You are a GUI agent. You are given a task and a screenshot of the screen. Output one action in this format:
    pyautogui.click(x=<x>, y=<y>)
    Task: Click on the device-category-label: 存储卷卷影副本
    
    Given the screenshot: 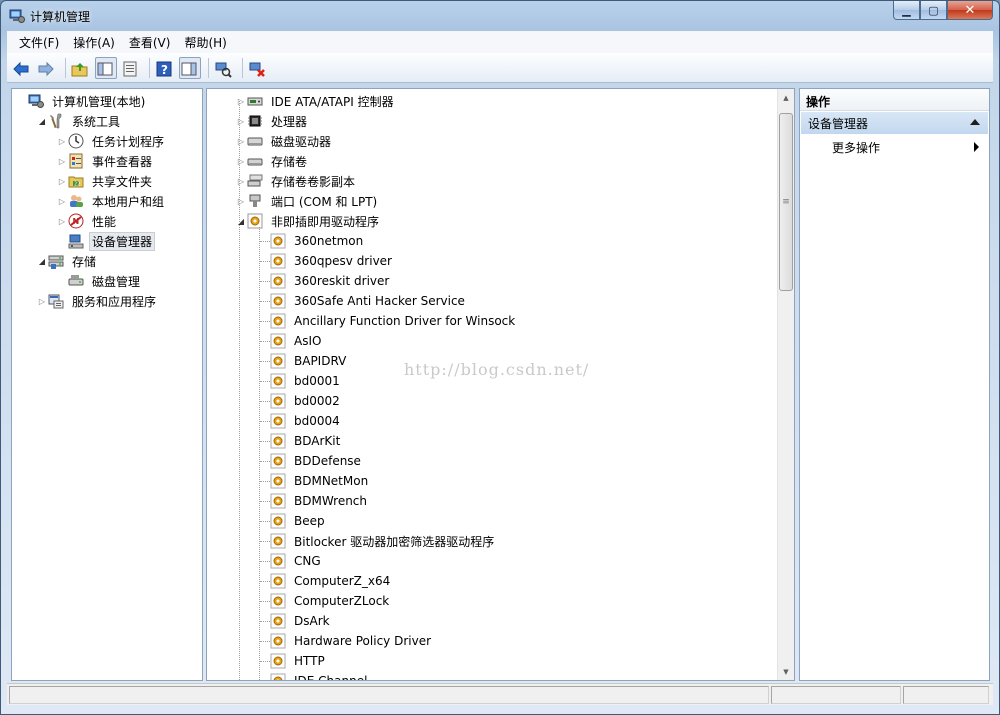 What is the action you would take?
    pyautogui.click(x=313, y=181)
    